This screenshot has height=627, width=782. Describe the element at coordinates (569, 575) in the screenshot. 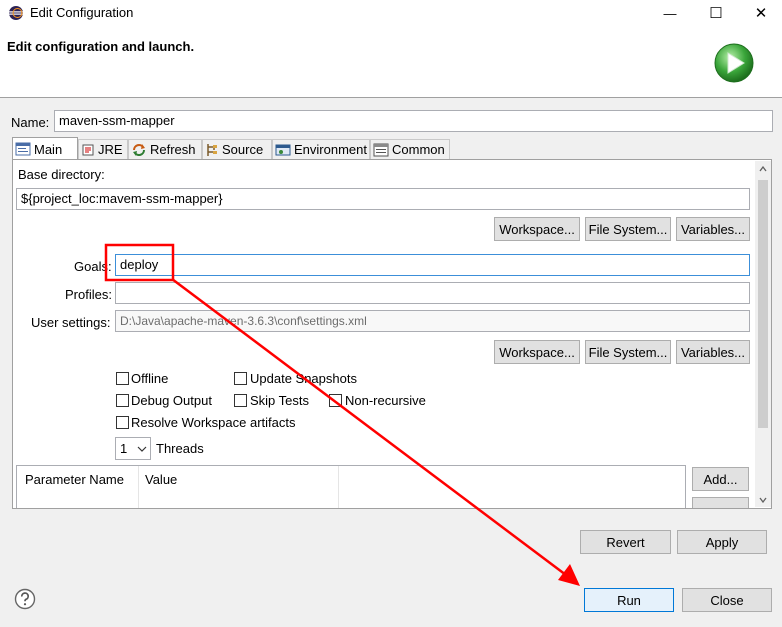

I see `annotation-arrowhead` at that location.